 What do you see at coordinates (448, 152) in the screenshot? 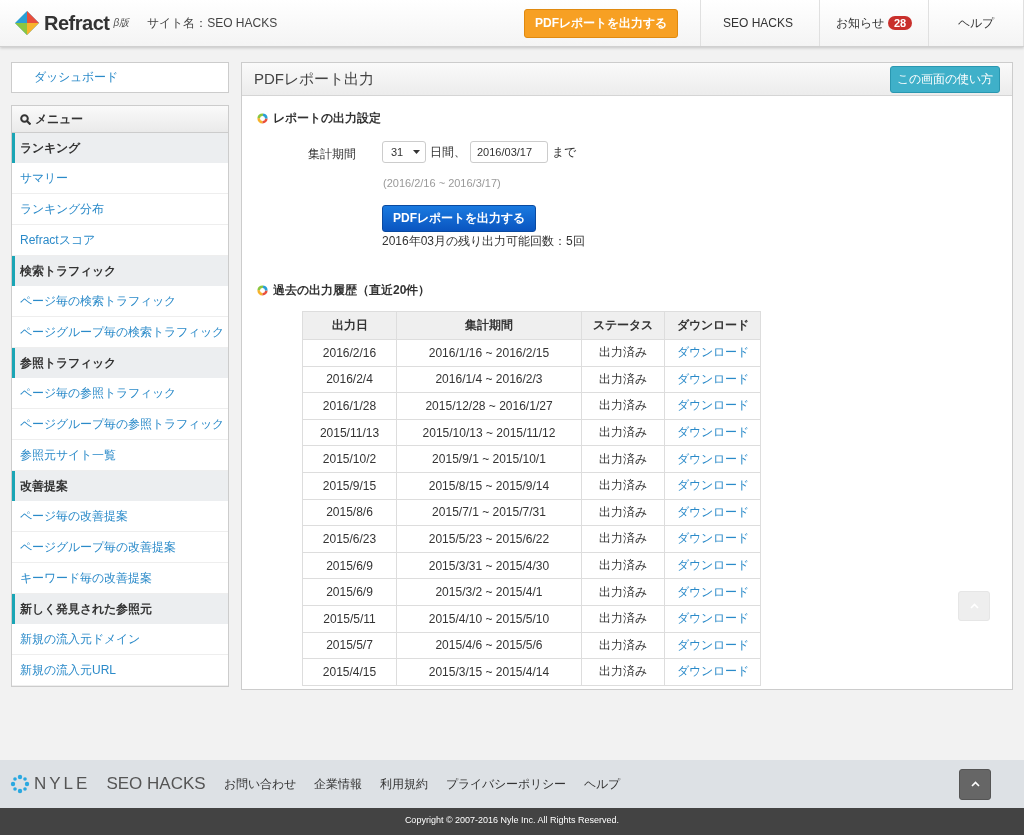
I see `unit-label: 日間、` at bounding box center [448, 152].